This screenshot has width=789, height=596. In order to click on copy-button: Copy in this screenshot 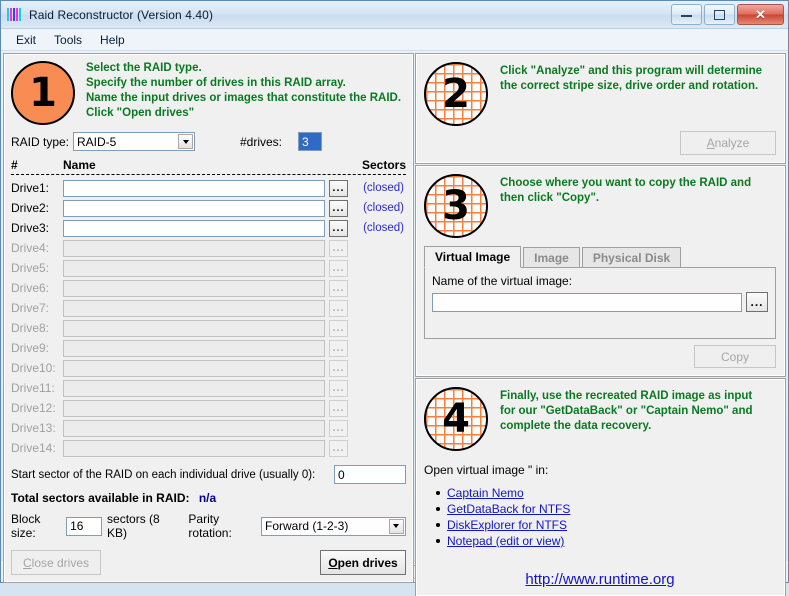, I will do `click(735, 356)`.